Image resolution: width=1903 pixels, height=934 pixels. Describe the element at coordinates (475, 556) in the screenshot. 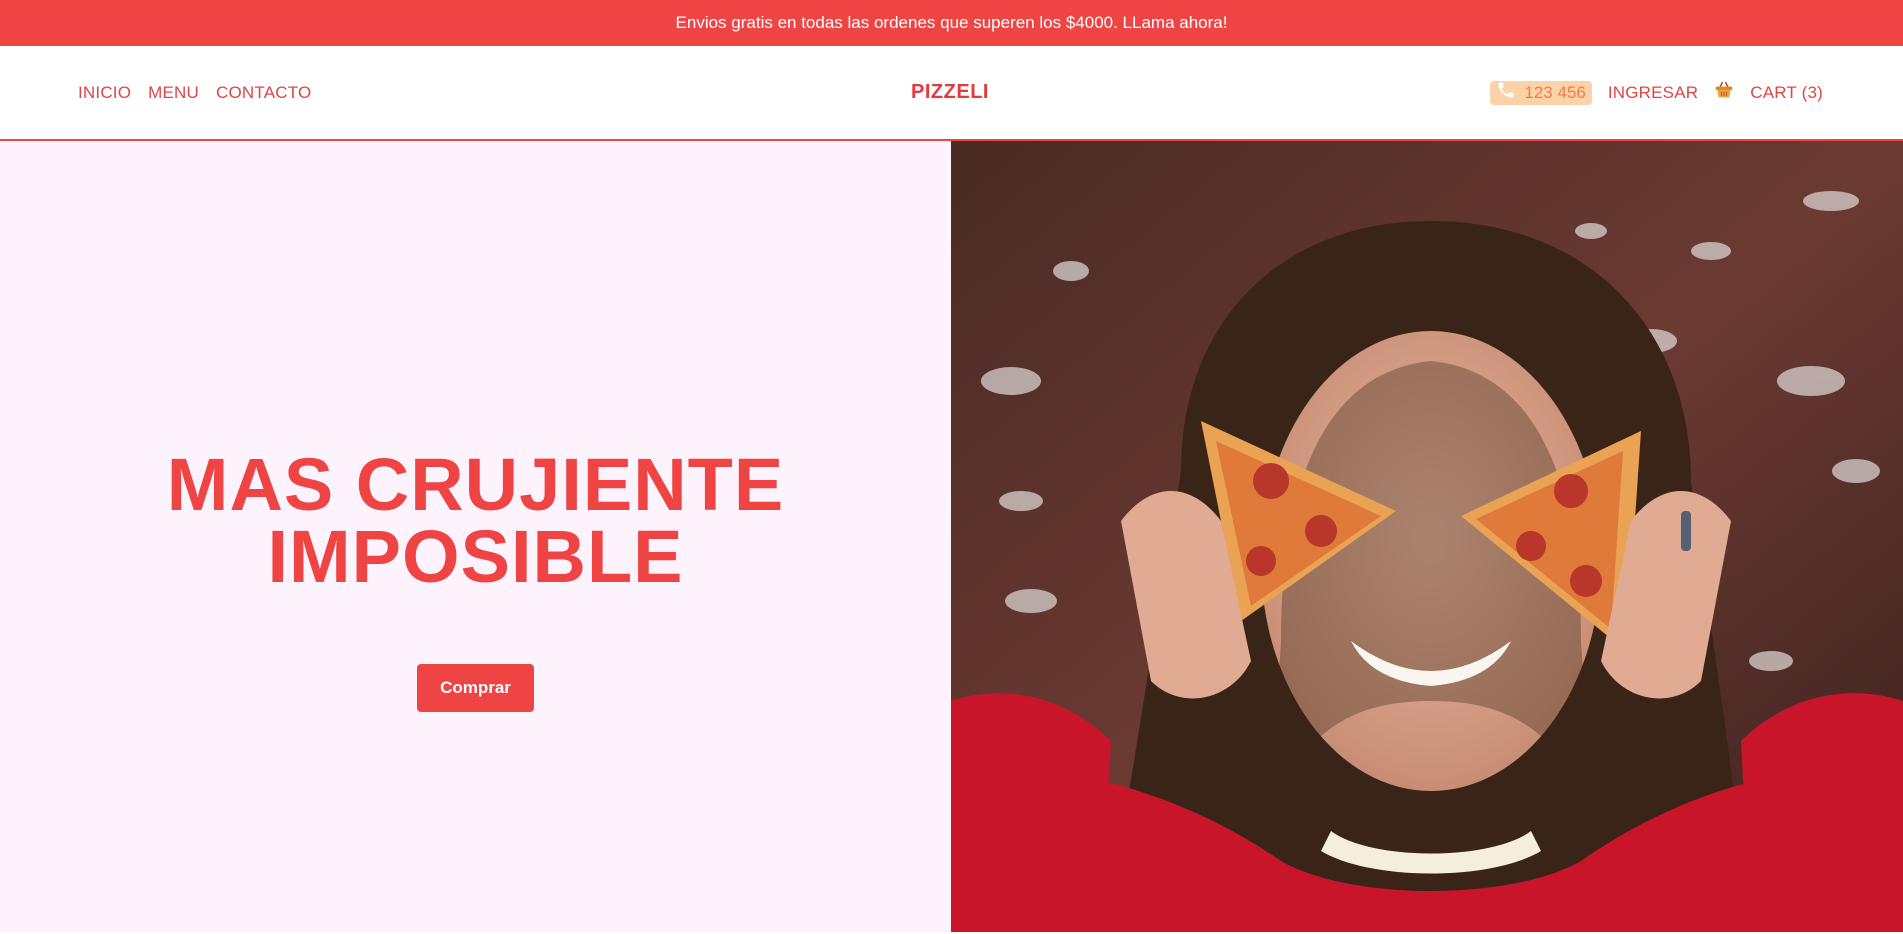

I see `hero-headline-line-2: IMPOSIBLE` at that location.